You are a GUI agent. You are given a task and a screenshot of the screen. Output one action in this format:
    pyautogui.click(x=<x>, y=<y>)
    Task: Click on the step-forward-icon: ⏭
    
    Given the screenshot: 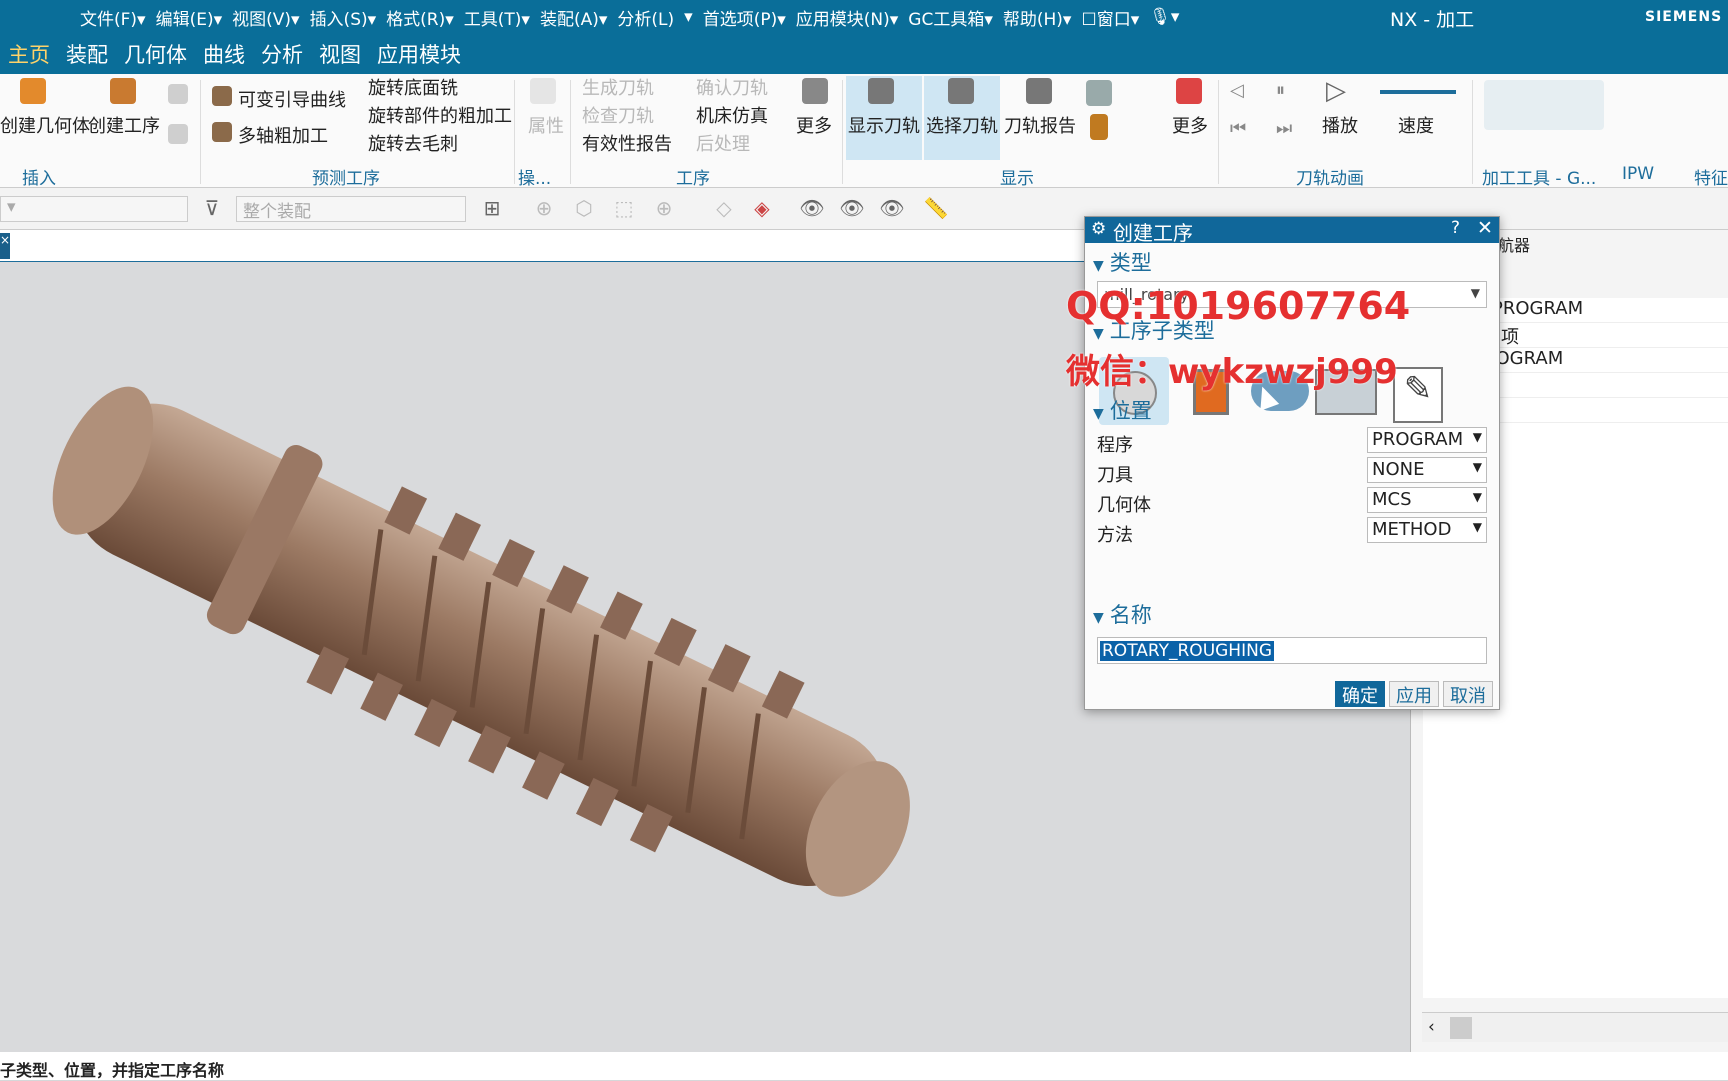 What is the action you would take?
    pyautogui.click(x=1284, y=128)
    